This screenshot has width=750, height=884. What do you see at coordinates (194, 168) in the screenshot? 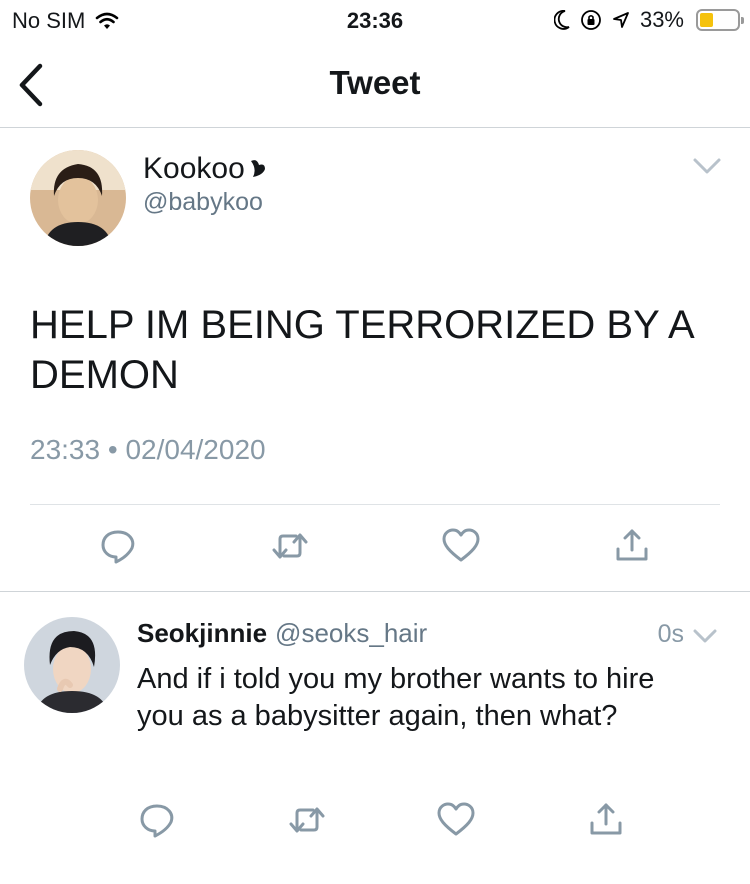
I see `author-name-text: Kookoo` at bounding box center [194, 168].